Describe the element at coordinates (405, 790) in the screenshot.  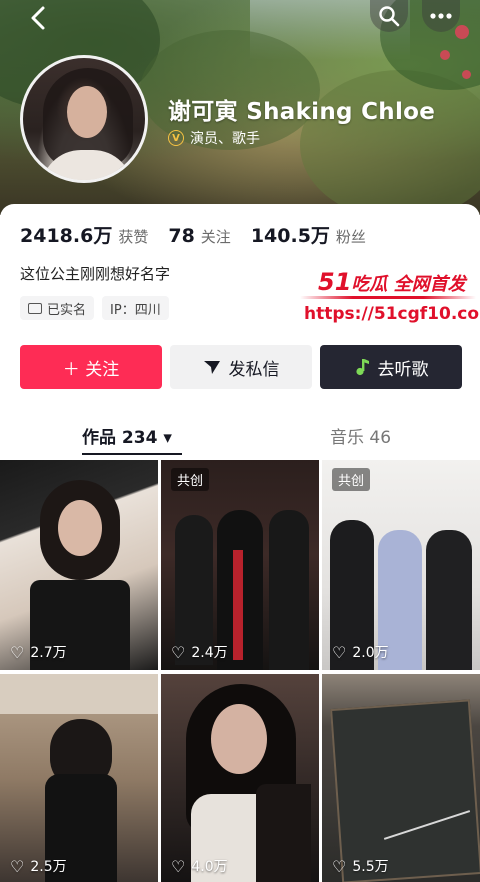
I see `thumb-blackboard` at that location.